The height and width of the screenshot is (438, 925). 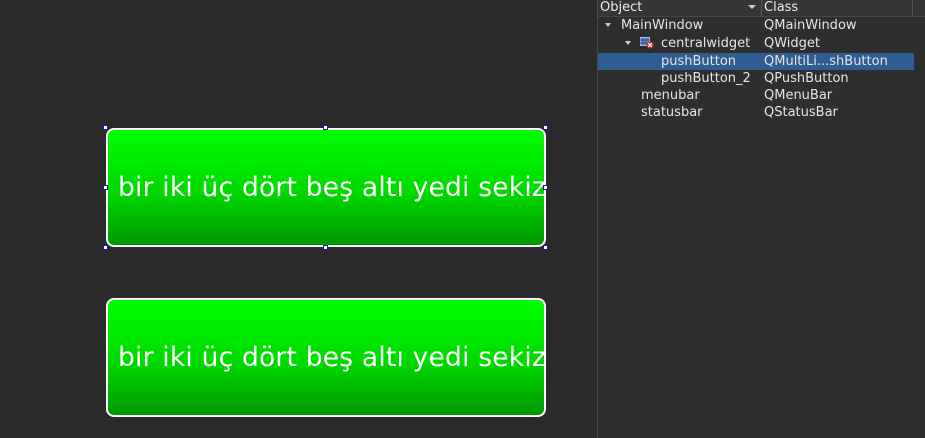 I want to click on tree-row-menubar: menubar QMenuBar, so click(x=756, y=95).